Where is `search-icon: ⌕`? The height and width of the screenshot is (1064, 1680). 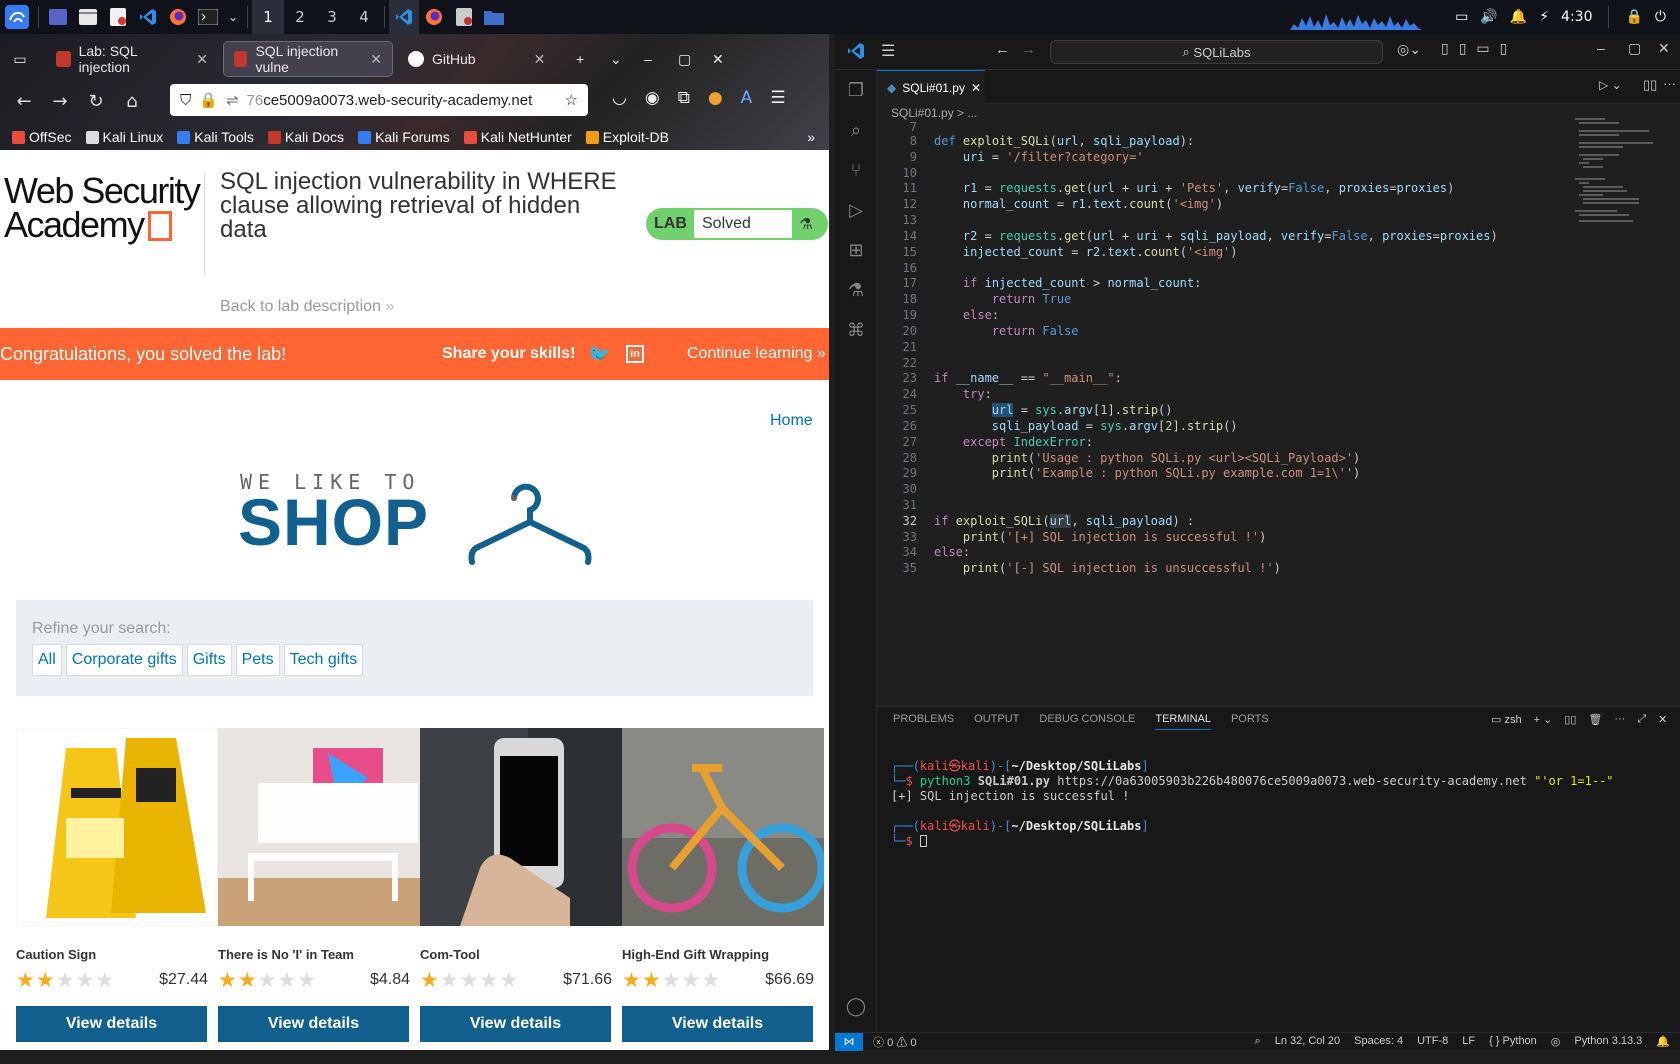
search-icon: ⌕ is located at coordinates (856, 130).